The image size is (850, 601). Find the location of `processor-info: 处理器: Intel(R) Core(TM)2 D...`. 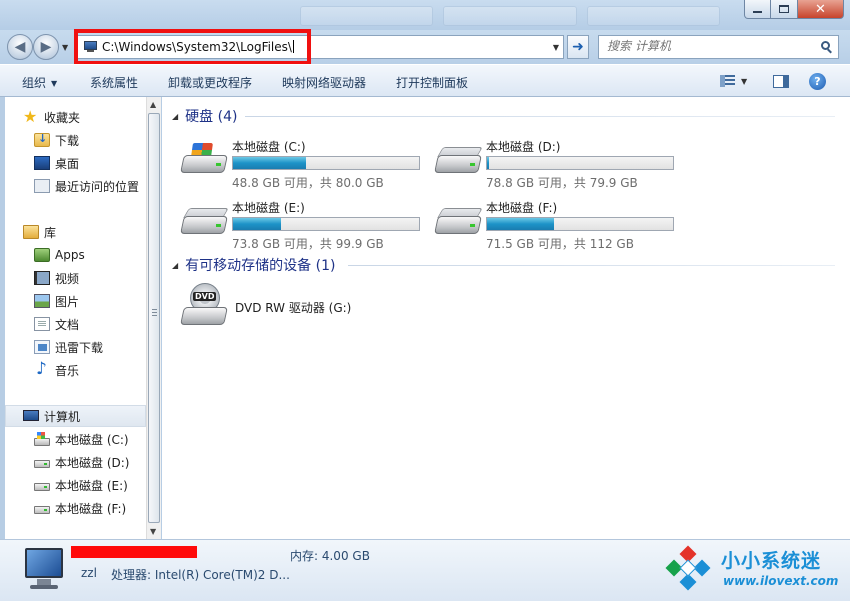

processor-info: 处理器: Intel(R) Core(TM)2 D... is located at coordinates (200, 575).